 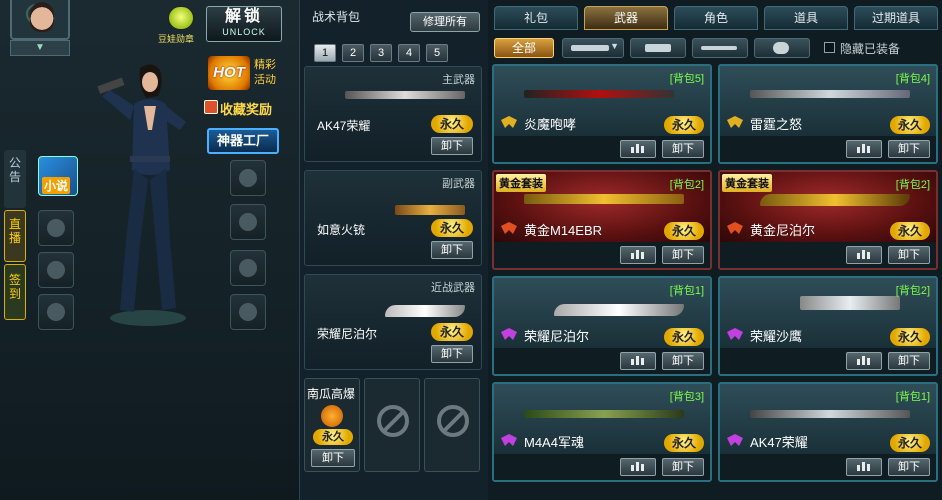 What do you see at coordinates (42, 17) in the screenshot?
I see `avatar-face` at bounding box center [42, 17].